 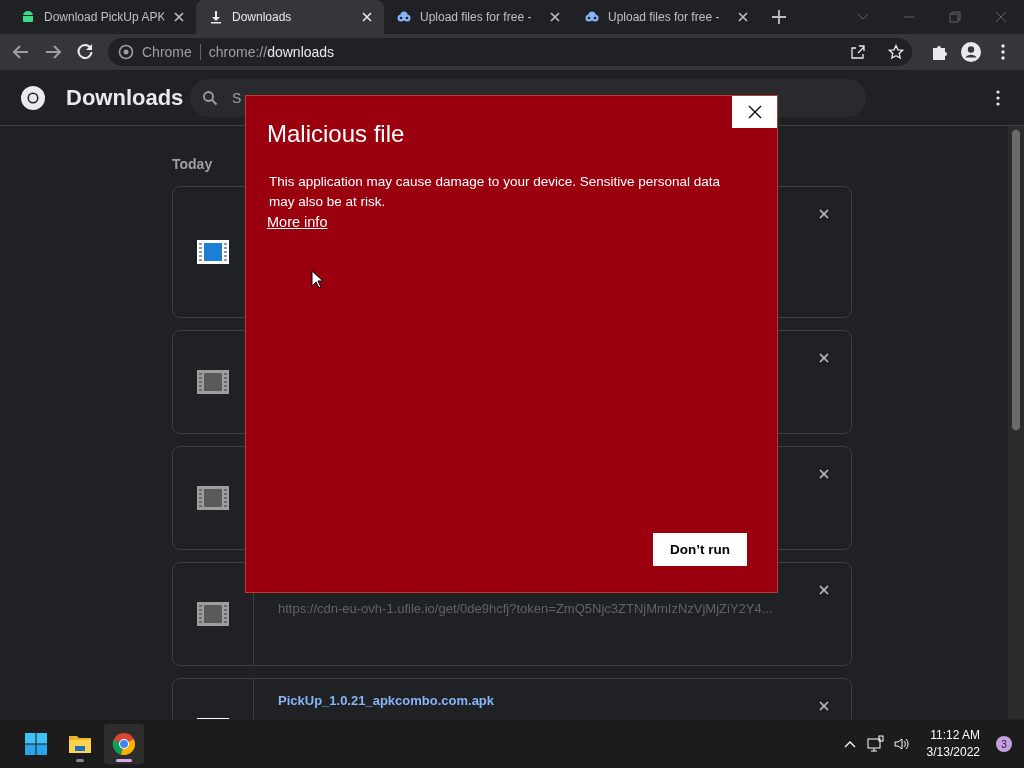 What do you see at coordinates (28, 17) in the screenshot?
I see `android-icon` at bounding box center [28, 17].